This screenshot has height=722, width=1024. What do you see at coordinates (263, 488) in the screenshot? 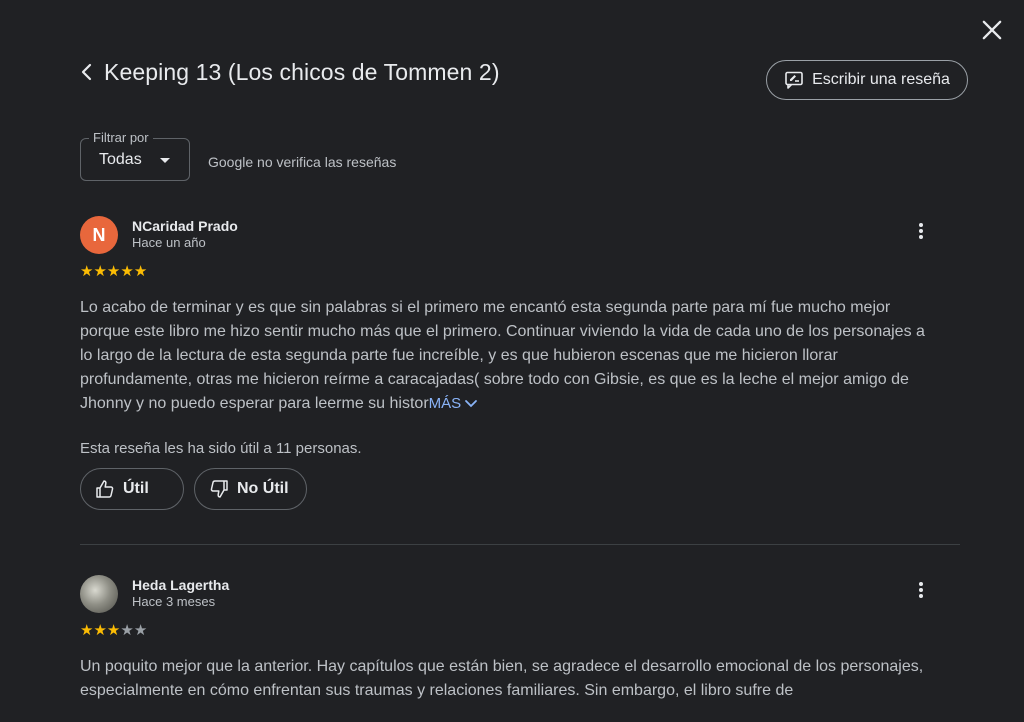
I see `not-useful-label: No Útil` at bounding box center [263, 488].